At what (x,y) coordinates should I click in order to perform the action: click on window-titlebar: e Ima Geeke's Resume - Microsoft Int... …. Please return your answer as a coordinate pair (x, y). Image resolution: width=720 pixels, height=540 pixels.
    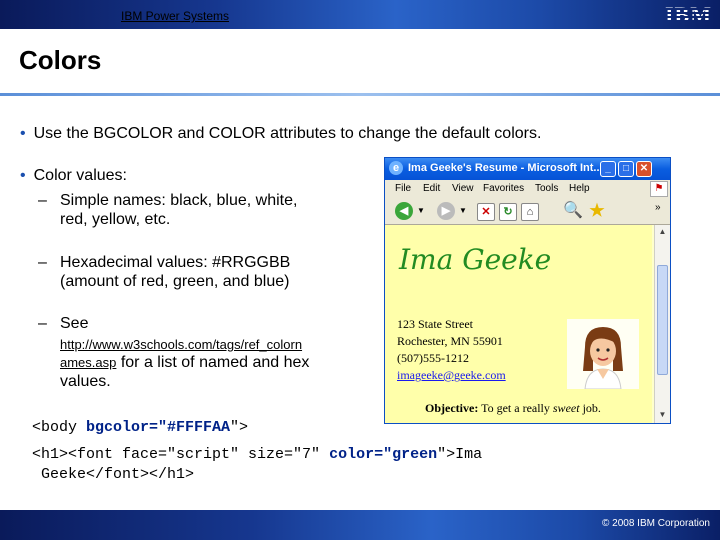
    Looking at the image, I should click on (527, 169).